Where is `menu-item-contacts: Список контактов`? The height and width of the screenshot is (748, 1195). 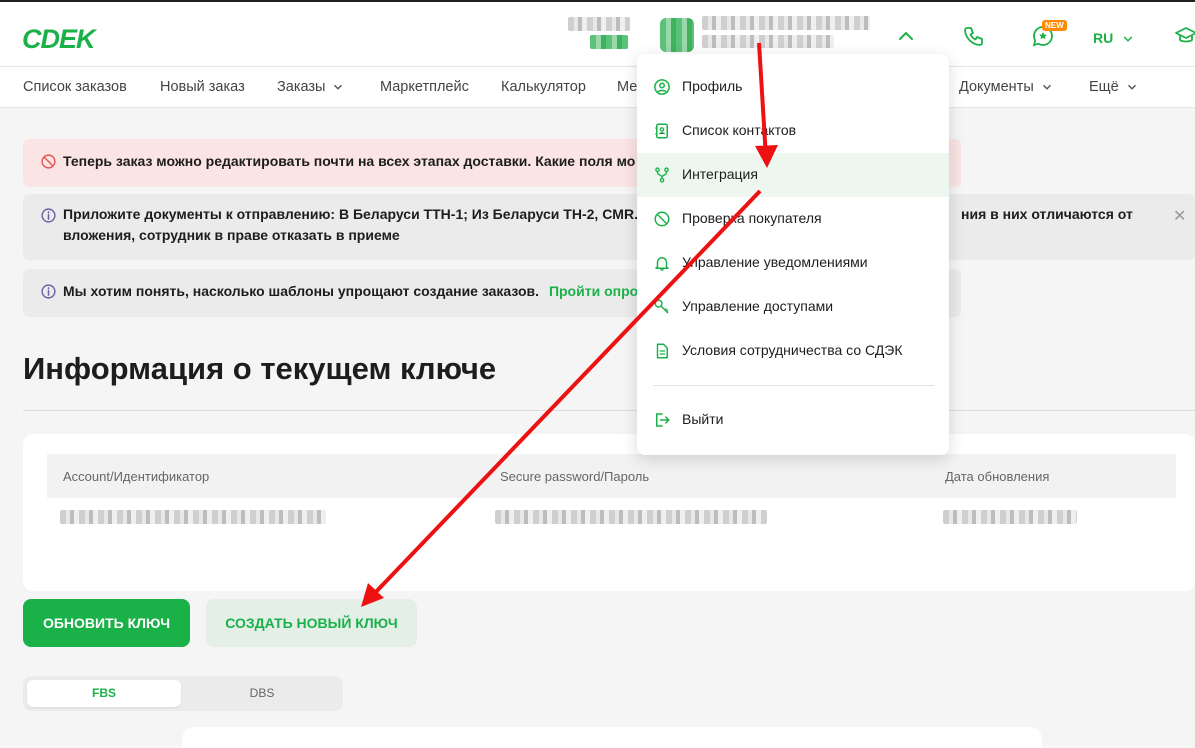
menu-item-contacts: Список контактов is located at coordinates (793, 131).